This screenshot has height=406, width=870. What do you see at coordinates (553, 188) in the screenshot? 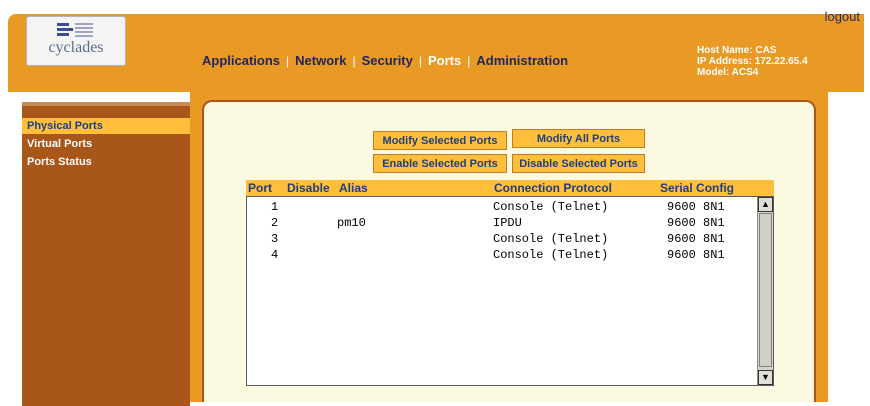
I see `col-connection-protocol: Connection Protocol` at bounding box center [553, 188].